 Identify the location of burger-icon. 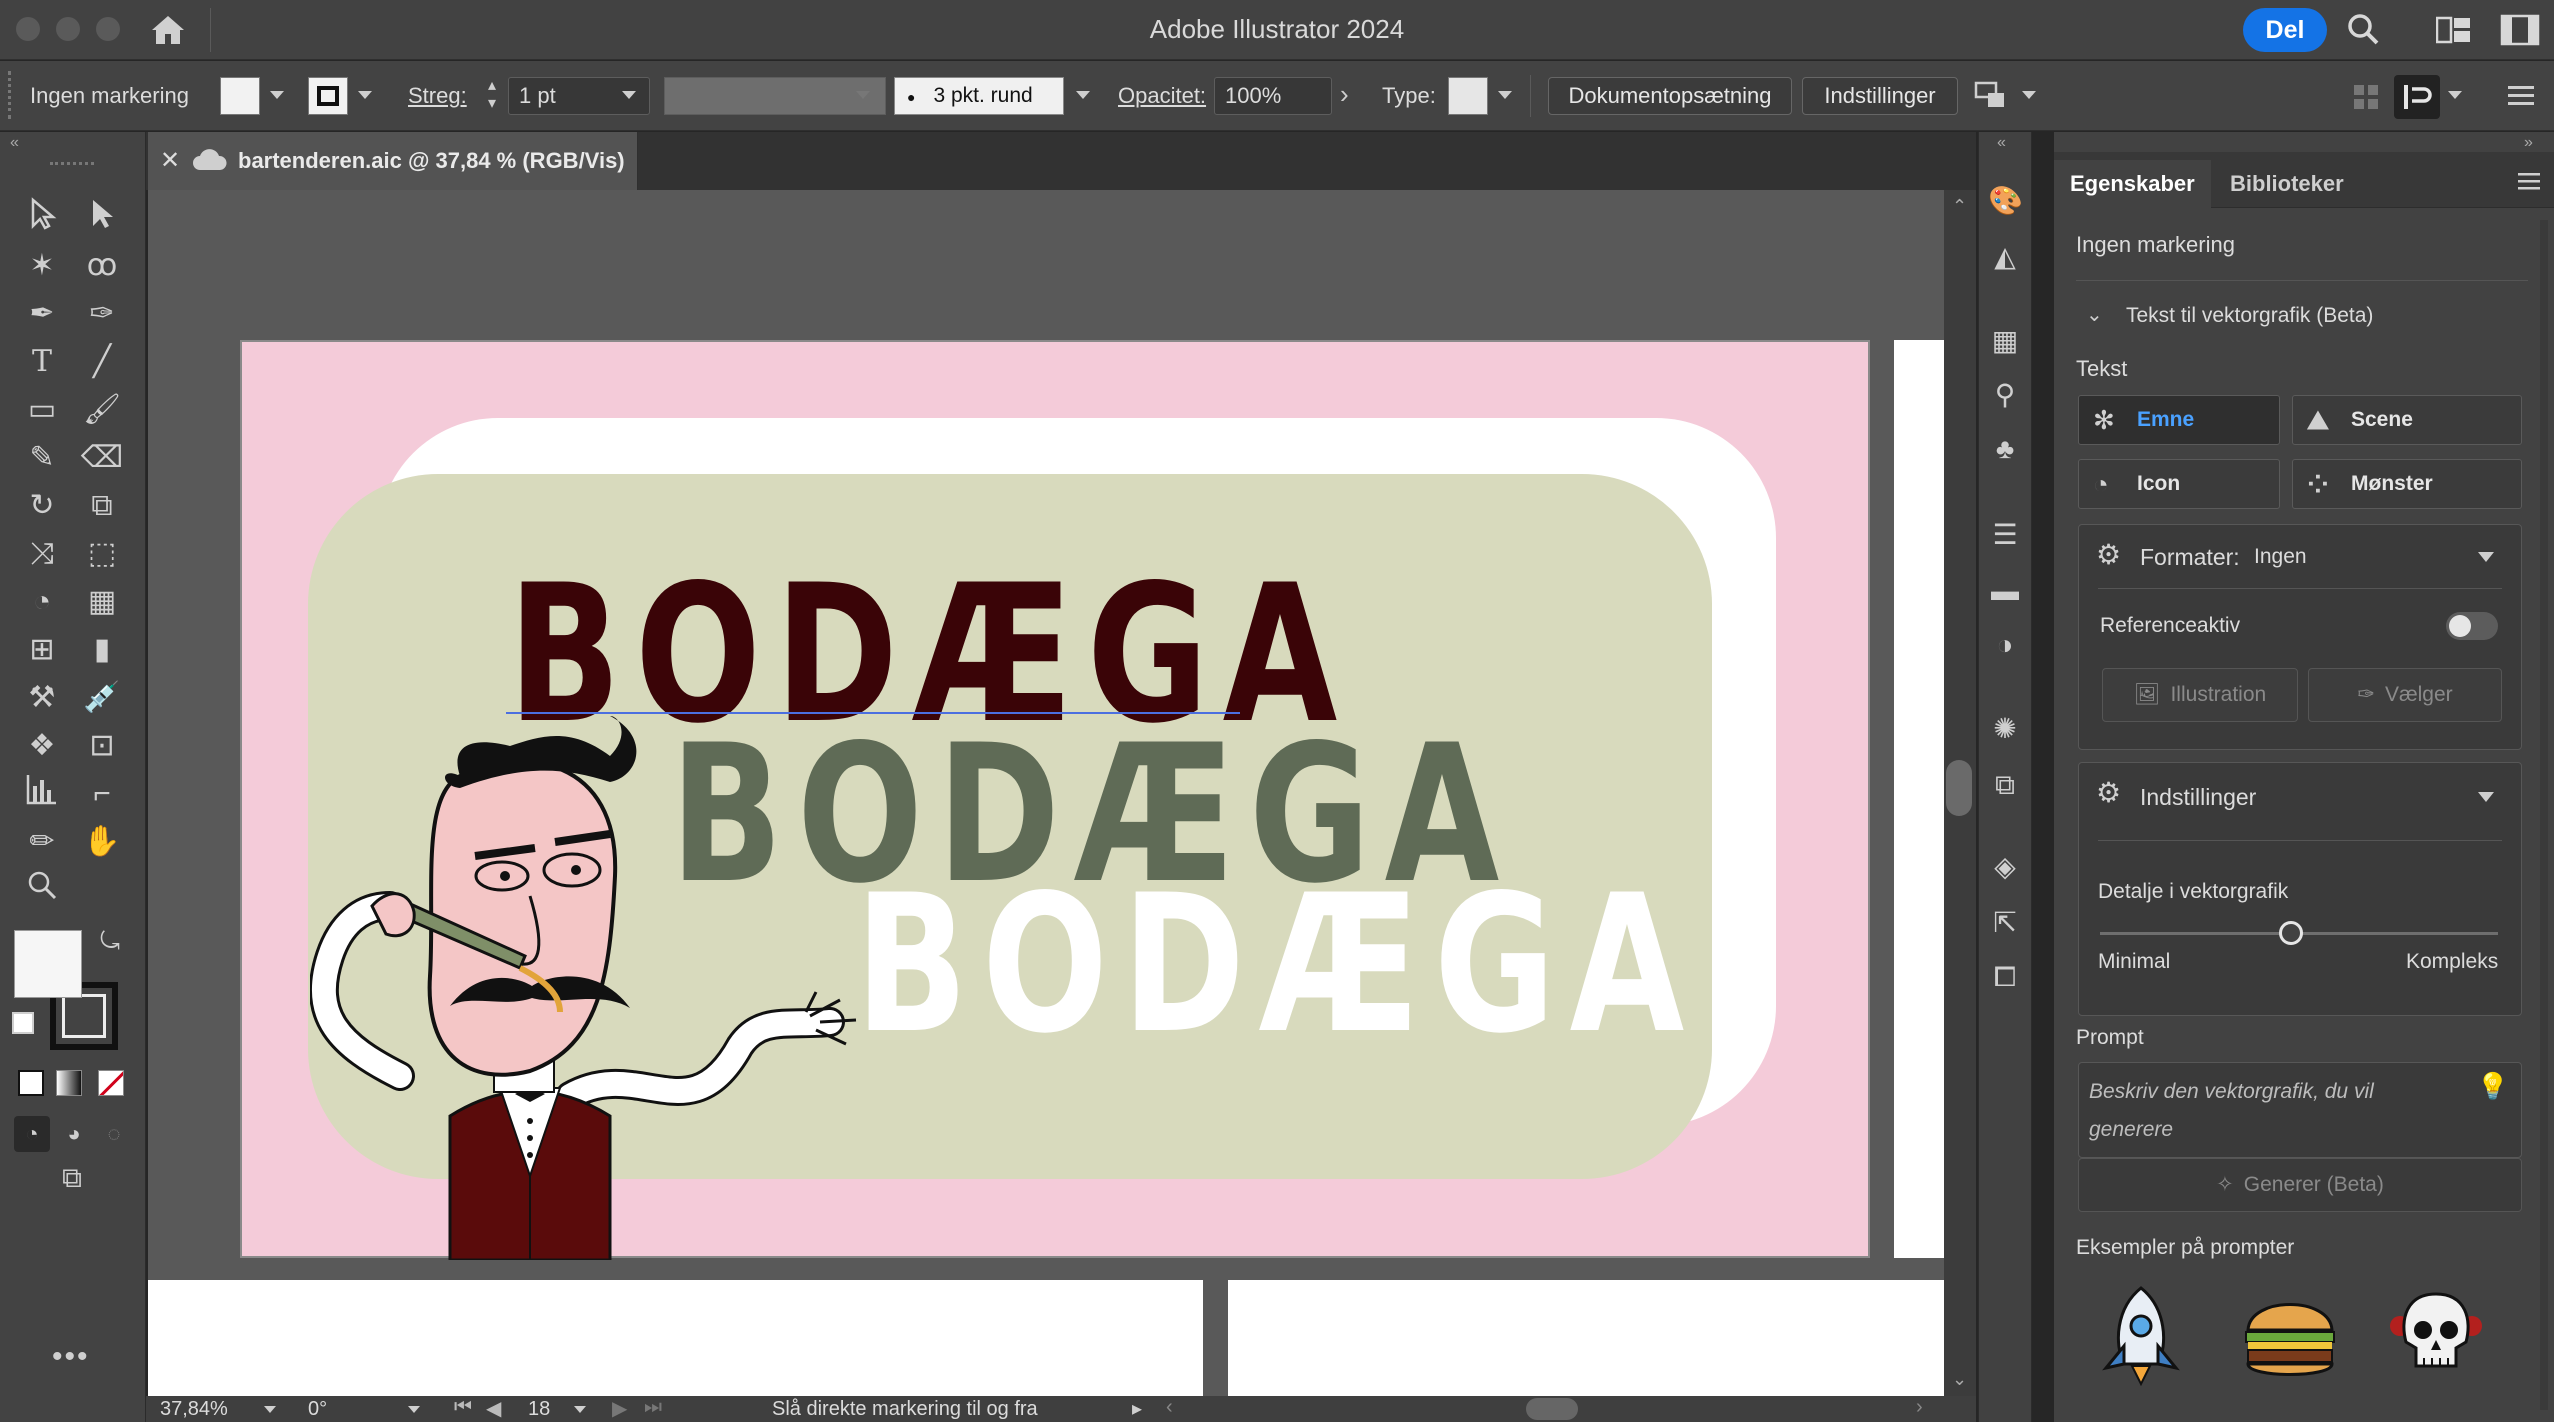
(2290, 1336).